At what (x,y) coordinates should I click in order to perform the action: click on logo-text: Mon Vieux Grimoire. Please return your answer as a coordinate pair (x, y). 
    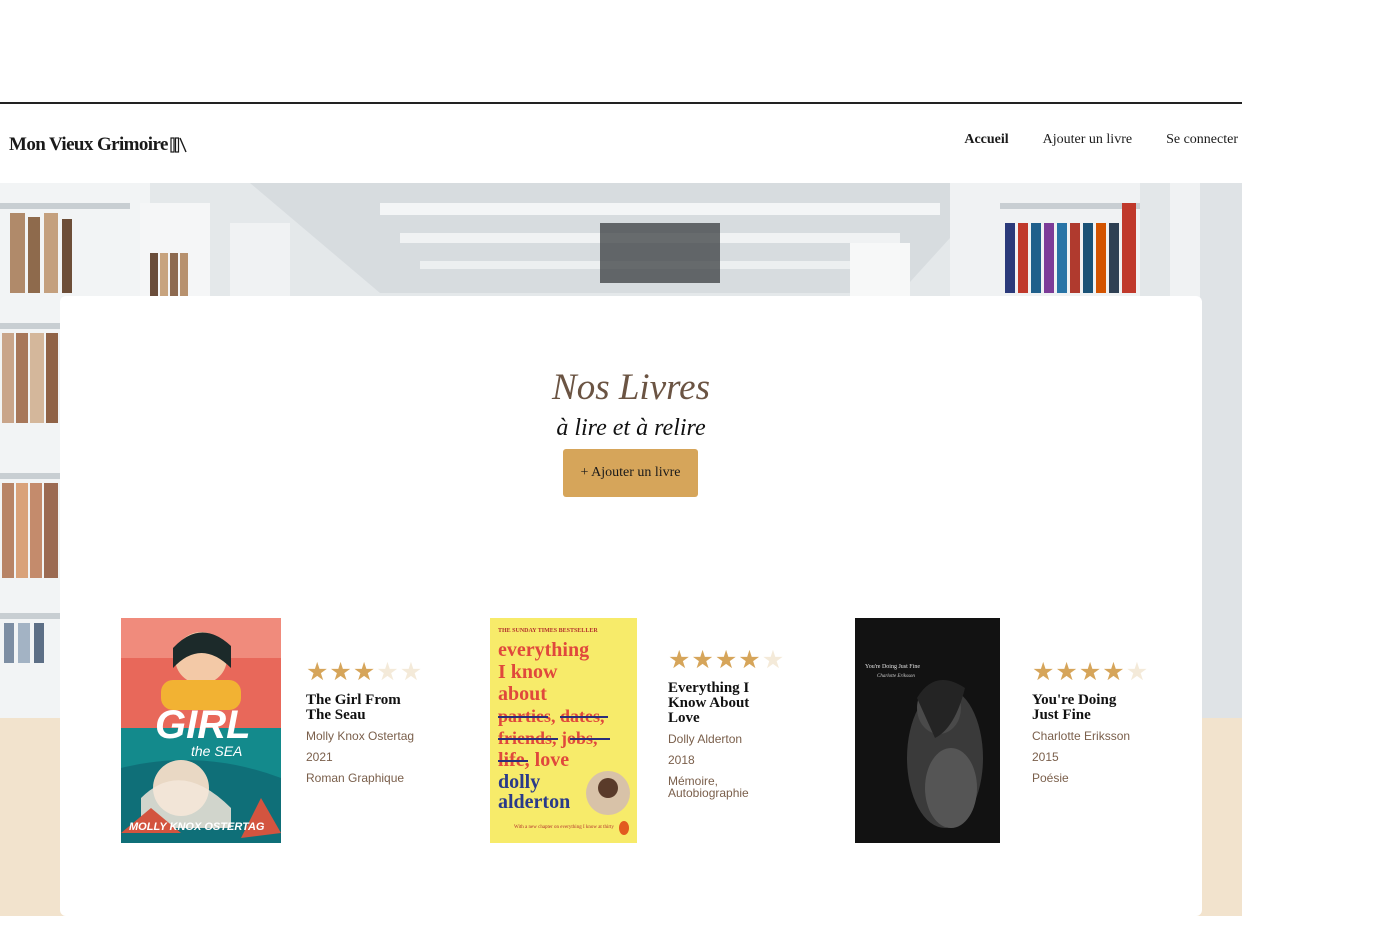
    Looking at the image, I should click on (88, 144).